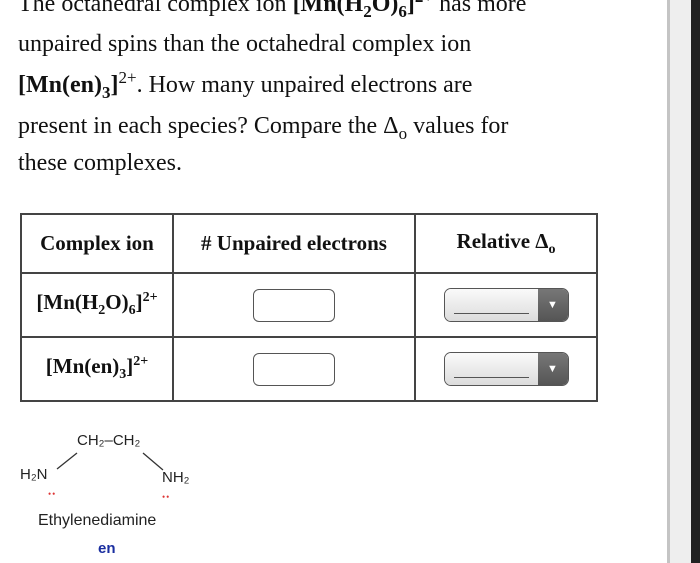 The image size is (700, 563). I want to click on molecule-abbrev: en, so click(107, 548).